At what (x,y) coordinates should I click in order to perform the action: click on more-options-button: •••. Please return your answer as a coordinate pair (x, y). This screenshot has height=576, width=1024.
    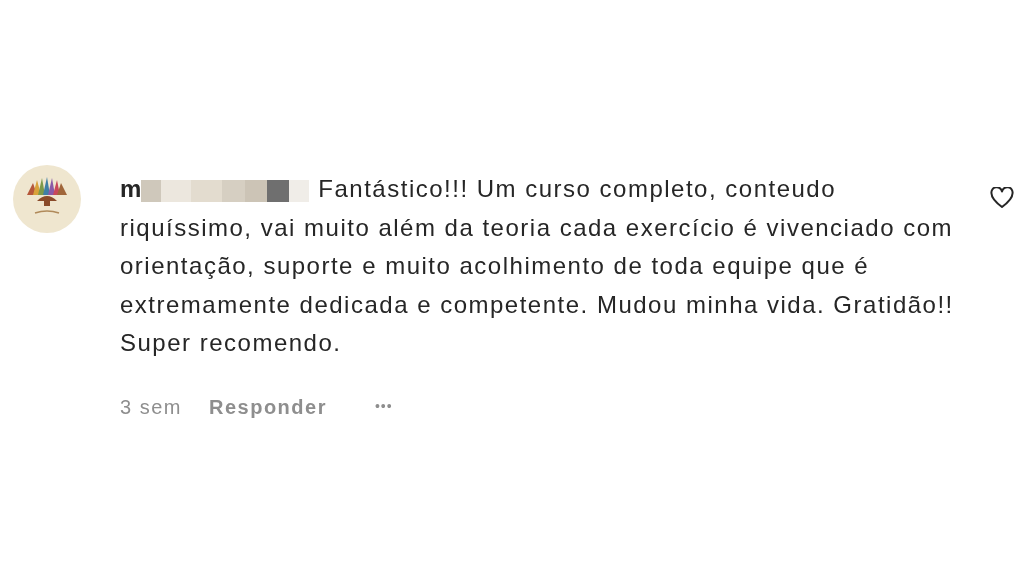
    Looking at the image, I should click on (383, 406).